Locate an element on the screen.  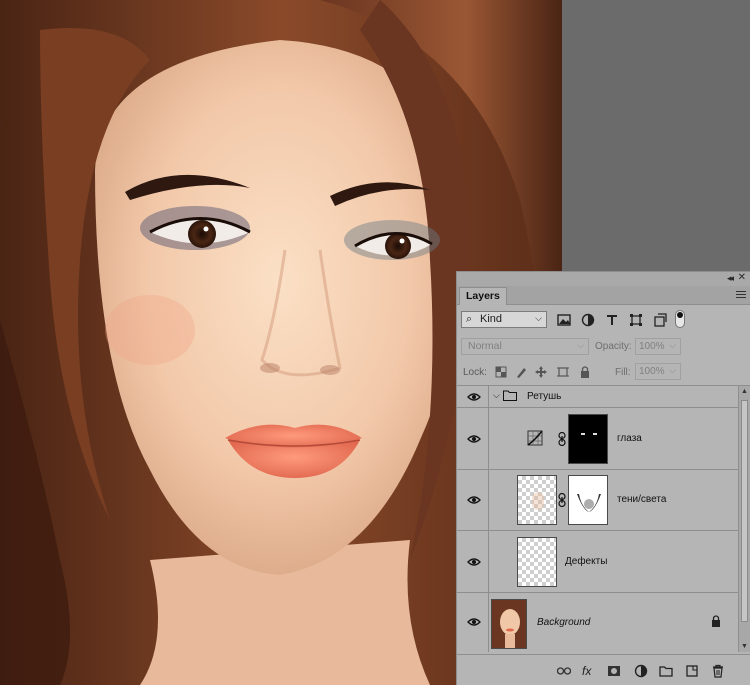
lock-label: Lock: is located at coordinates (475, 372).